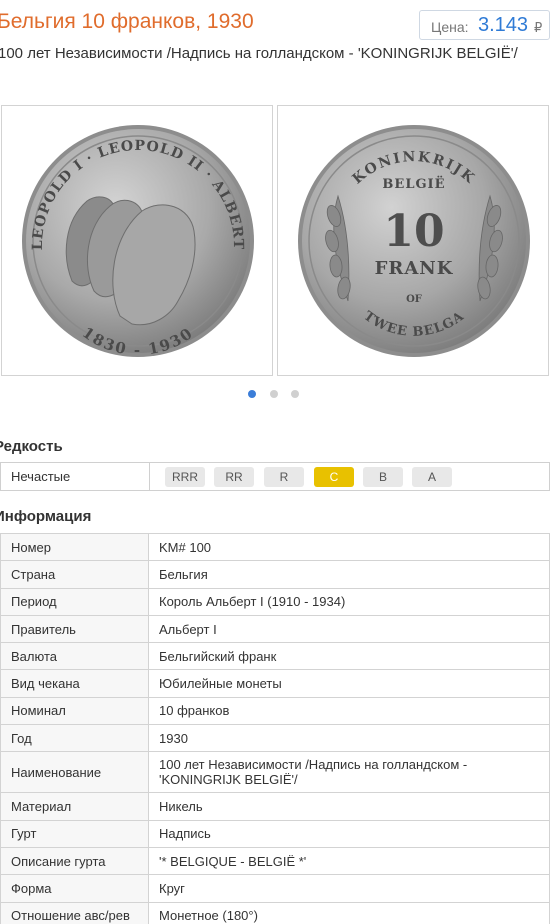  I want to click on info-value: Никель, so click(349, 806).